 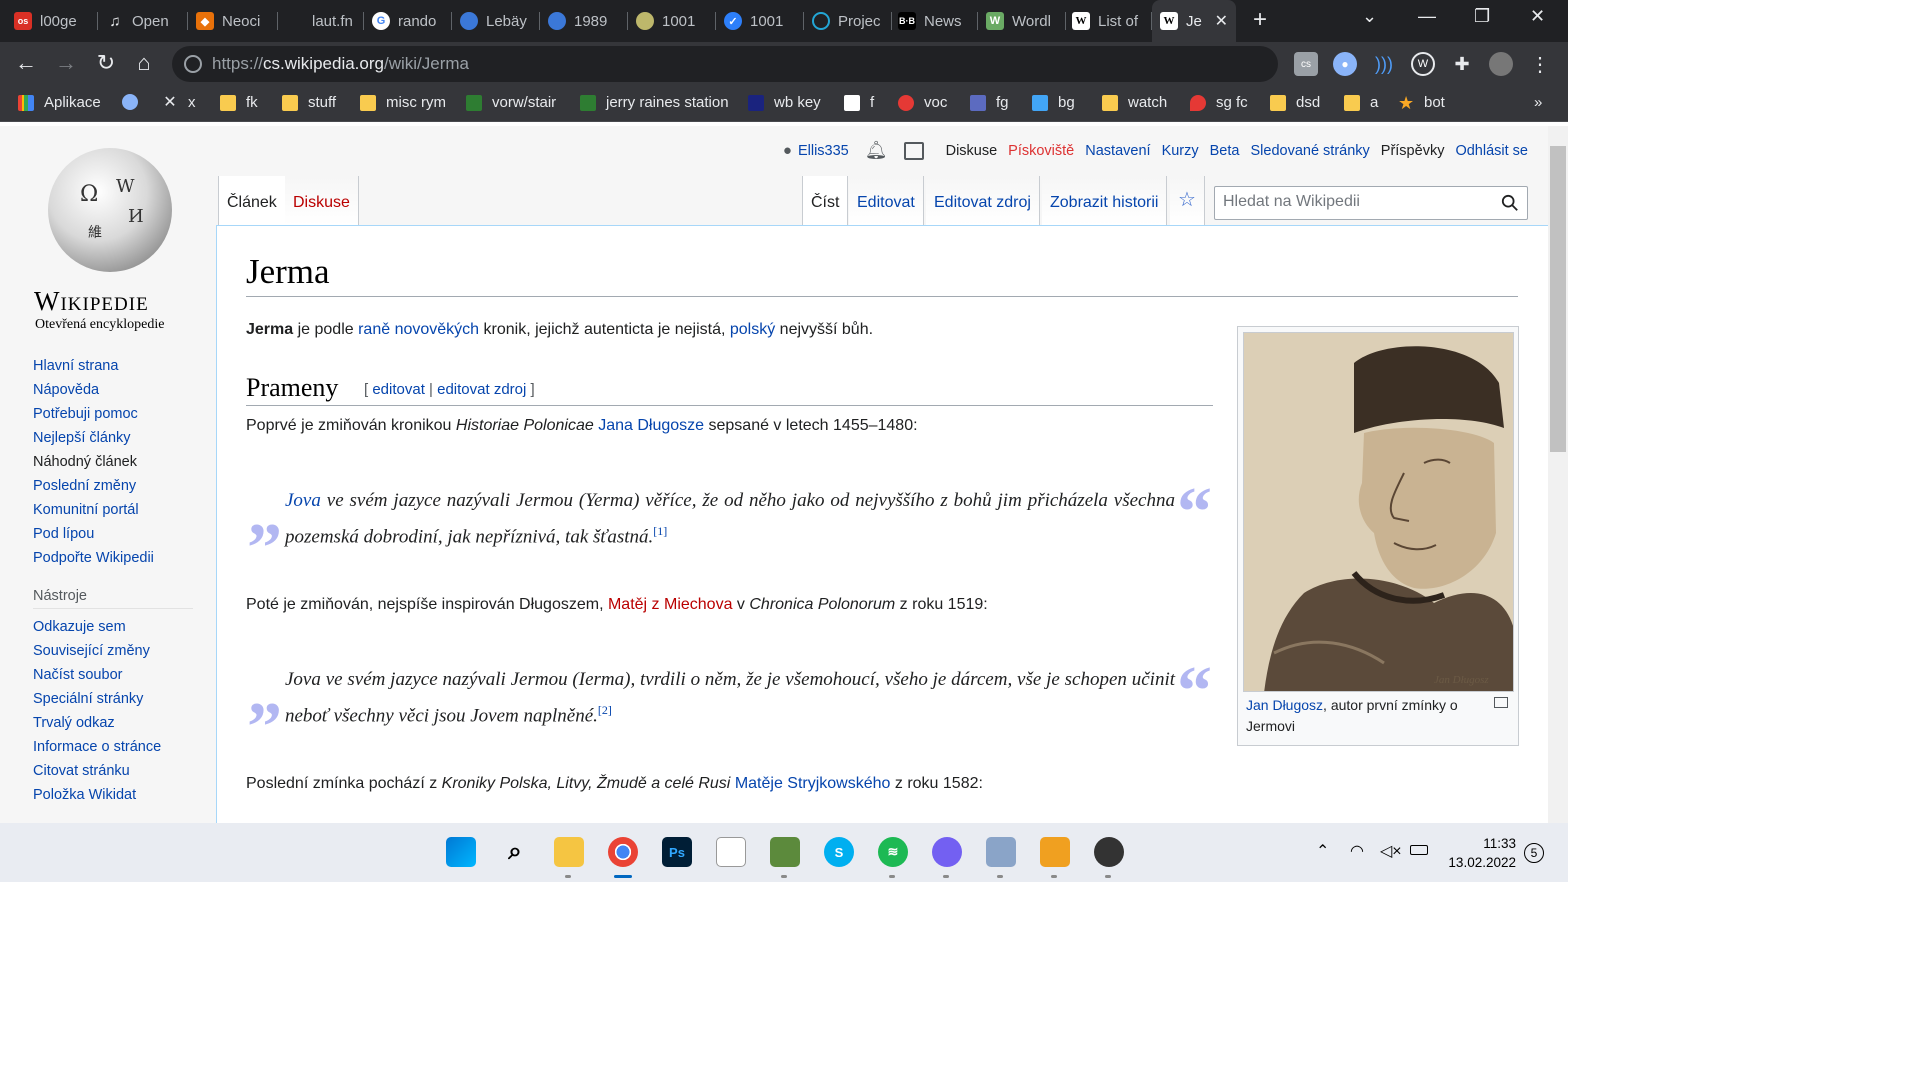 I want to click on bookmark-dsd: dsd, so click(x=1295, y=102).